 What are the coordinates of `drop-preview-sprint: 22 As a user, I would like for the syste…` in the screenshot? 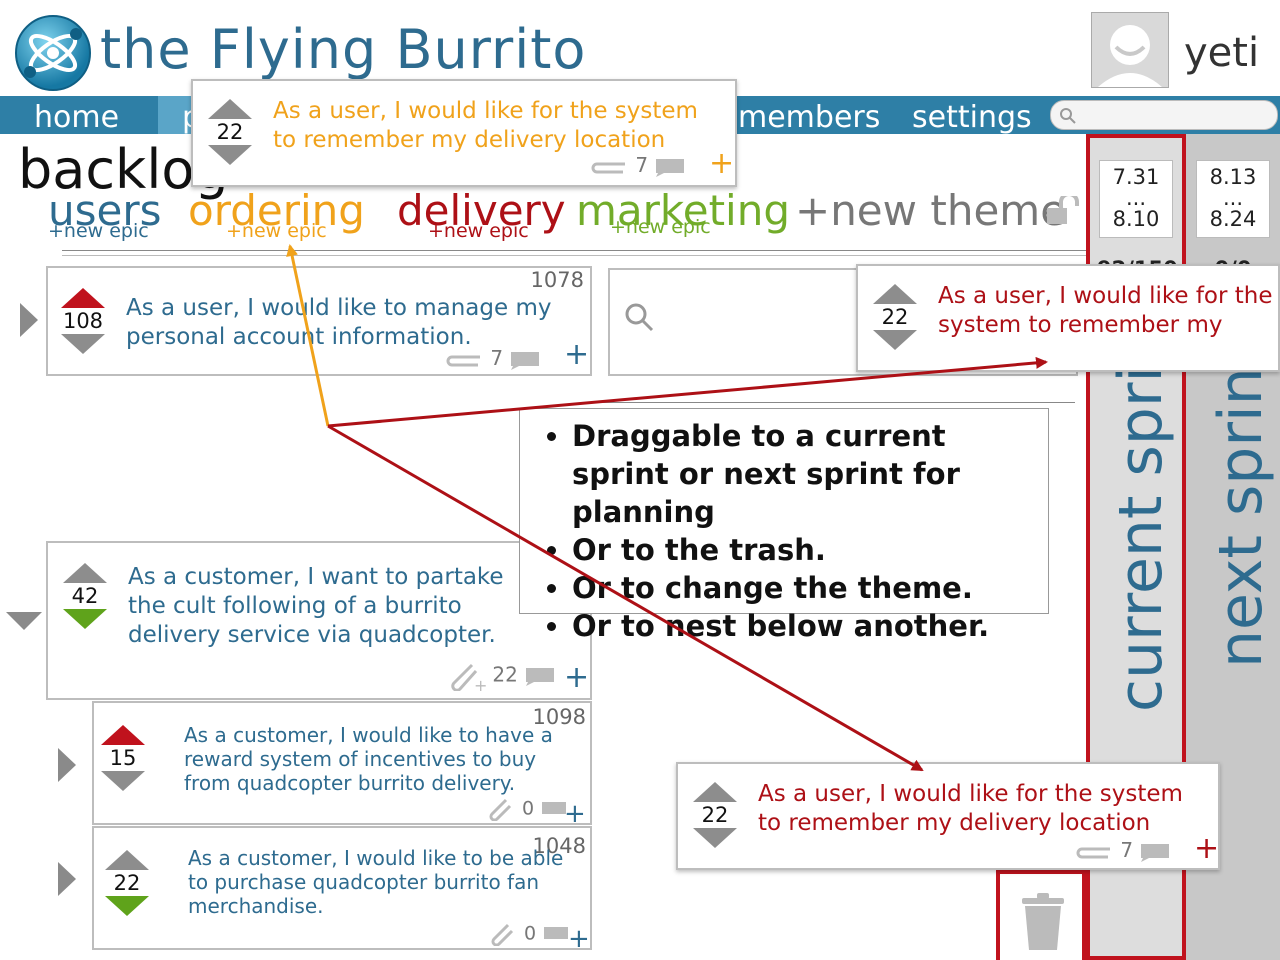 It's located at (1068, 318).